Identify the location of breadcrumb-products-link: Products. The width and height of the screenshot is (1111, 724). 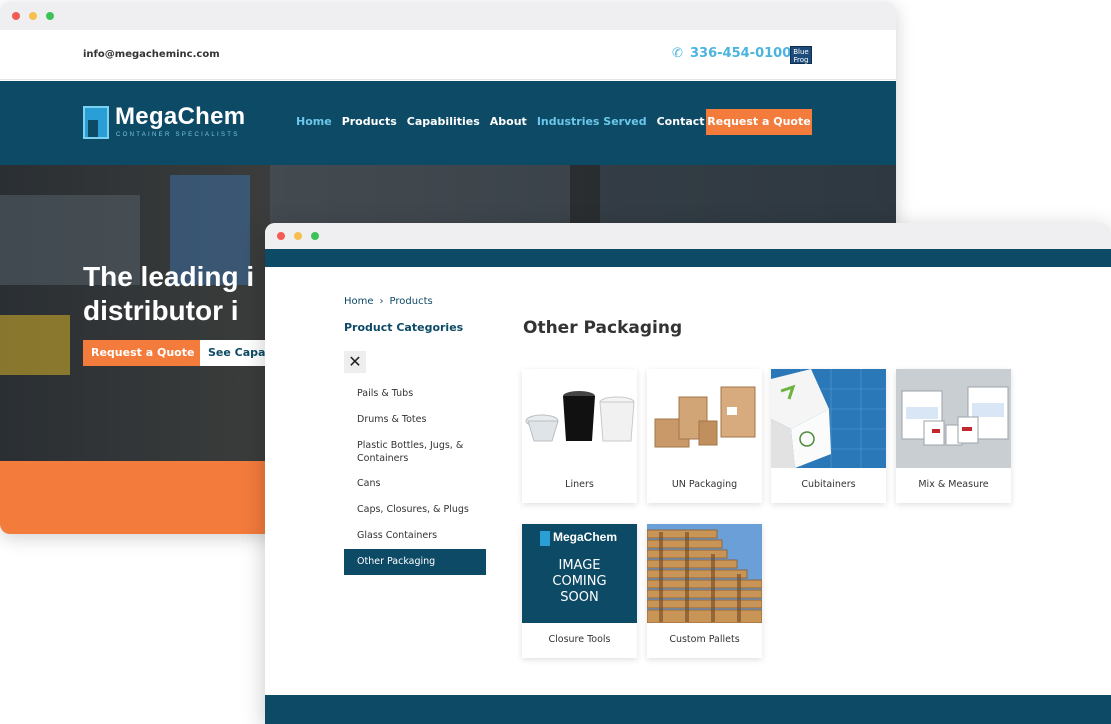
(411, 301).